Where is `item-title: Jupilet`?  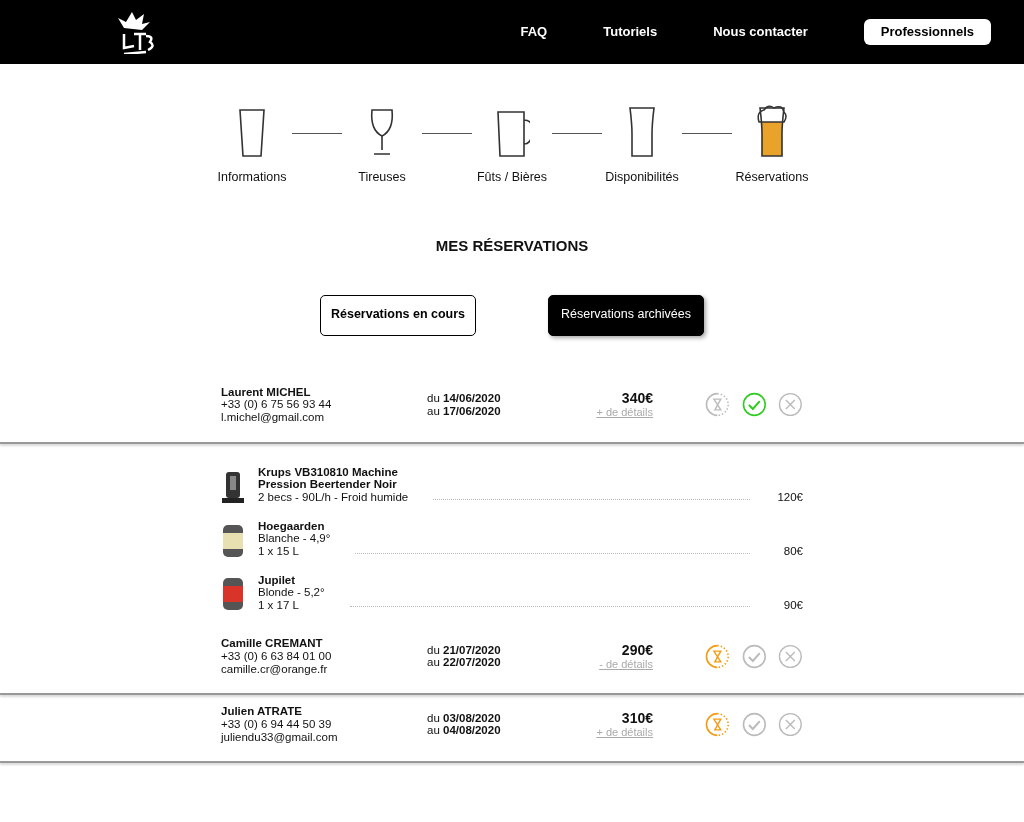
item-title: Jupilet is located at coordinates (277, 580).